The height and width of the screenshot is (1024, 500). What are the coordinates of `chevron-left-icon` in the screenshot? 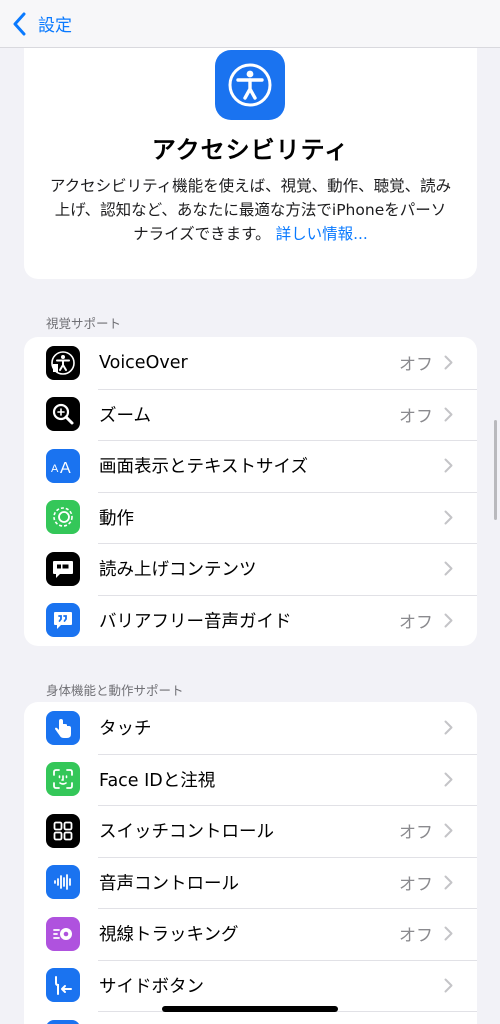 It's located at (19, 23).